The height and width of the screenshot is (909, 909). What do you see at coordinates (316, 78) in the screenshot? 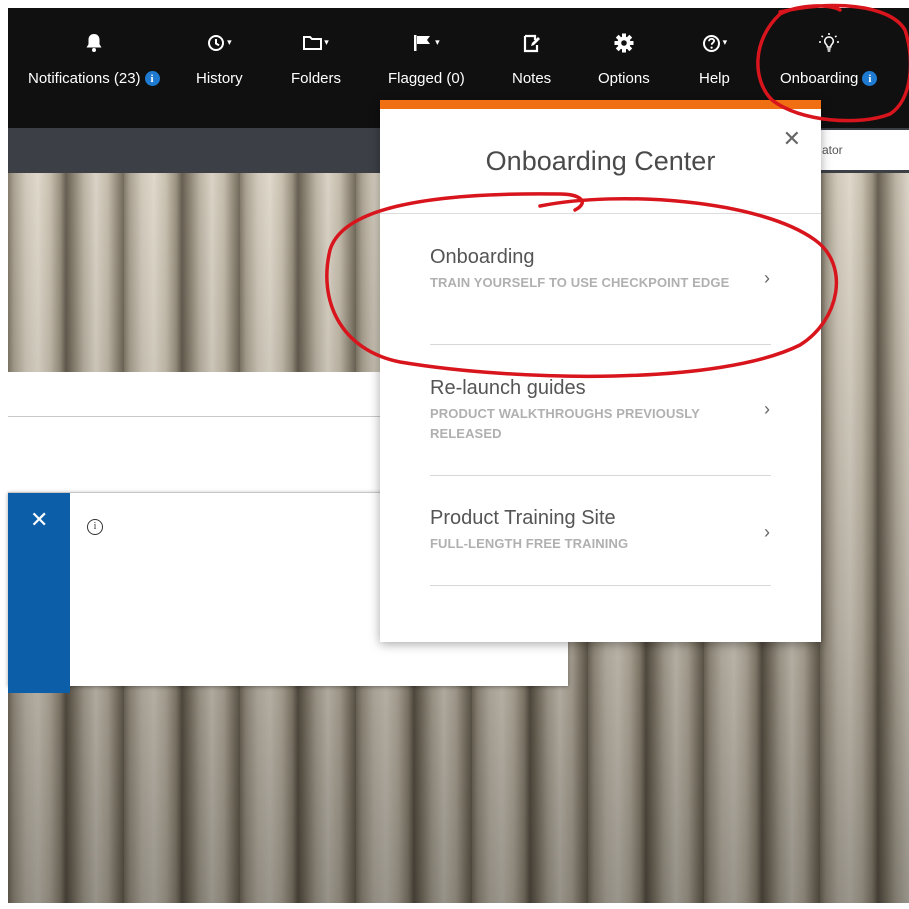
I see `nav-folders-label: Folders` at bounding box center [316, 78].